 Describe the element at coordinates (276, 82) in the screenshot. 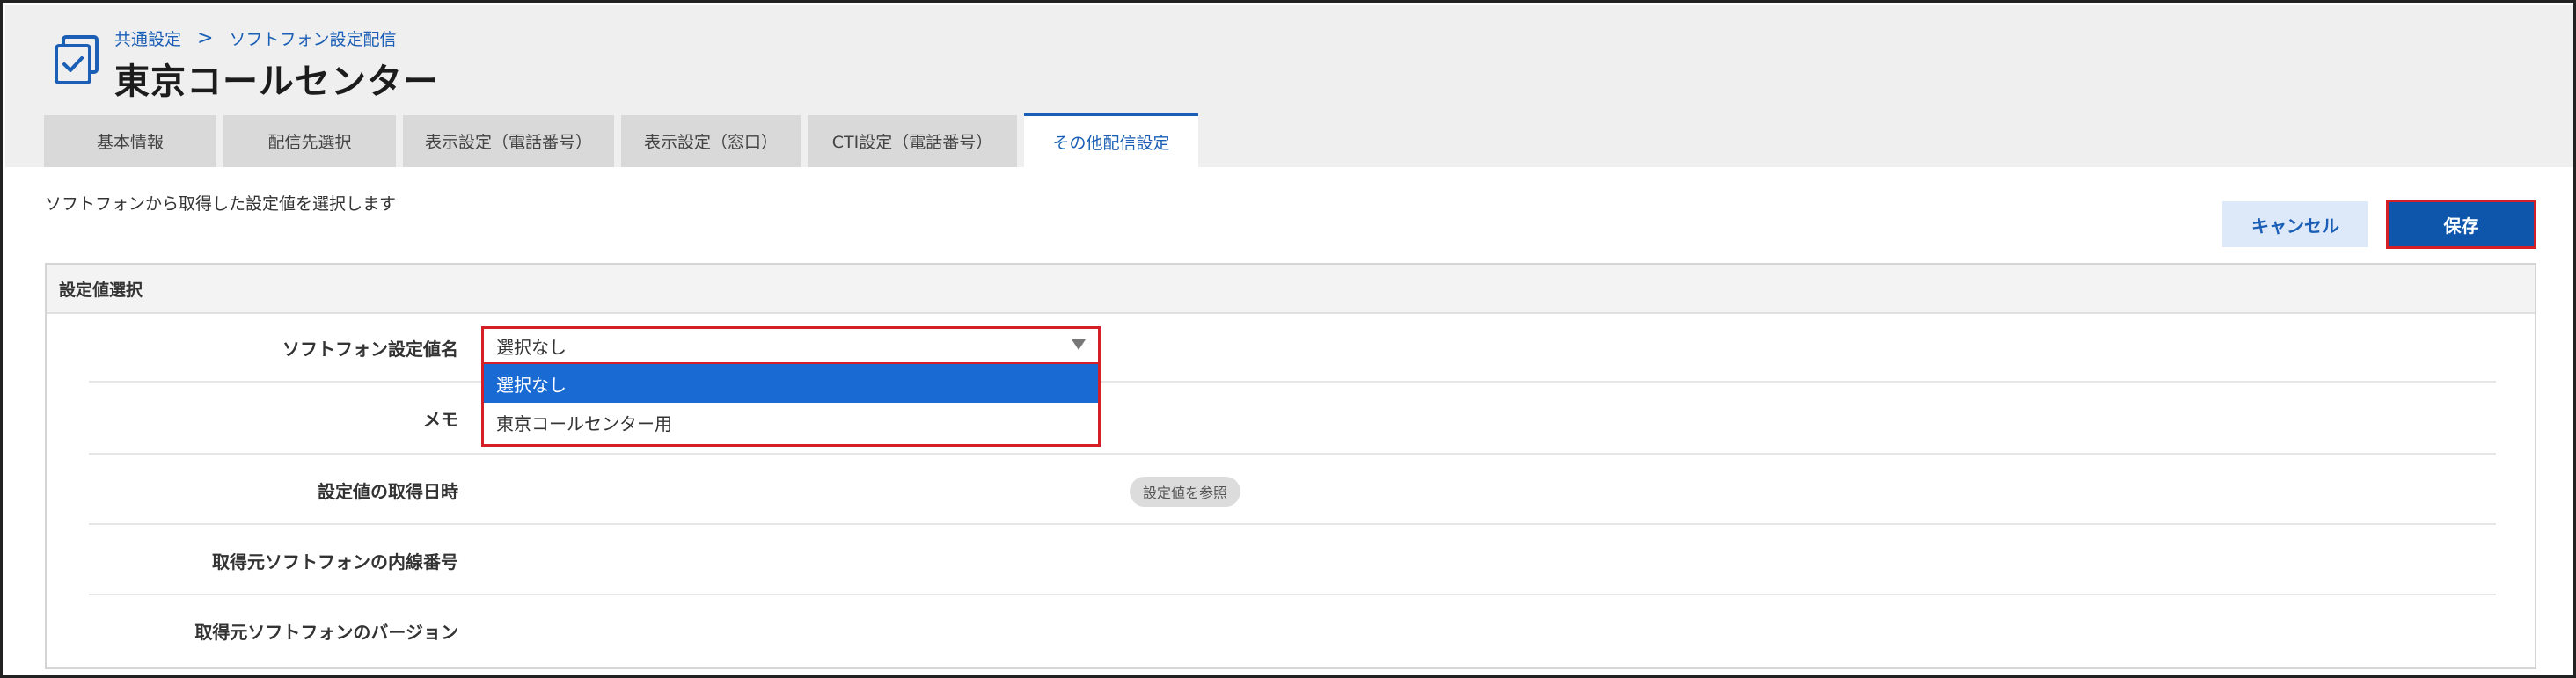

I see `page-title: 東京コールセンター` at that location.